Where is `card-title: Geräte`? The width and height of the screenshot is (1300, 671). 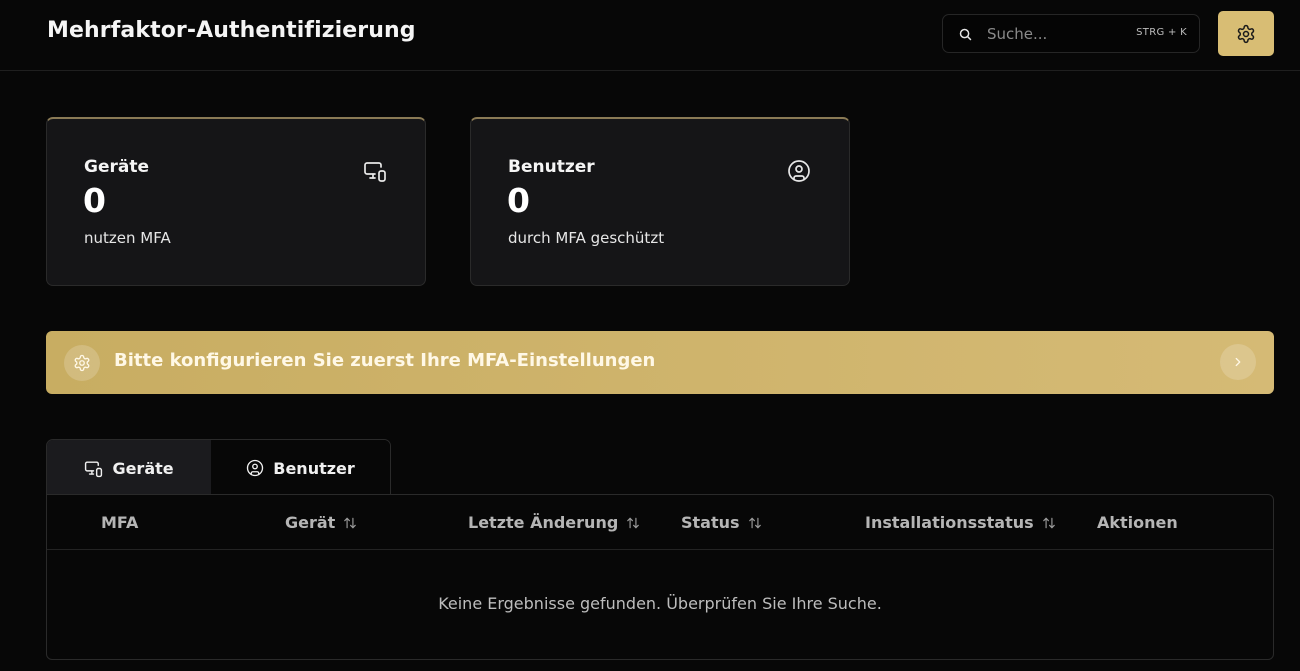
card-title: Geräte is located at coordinates (116, 167).